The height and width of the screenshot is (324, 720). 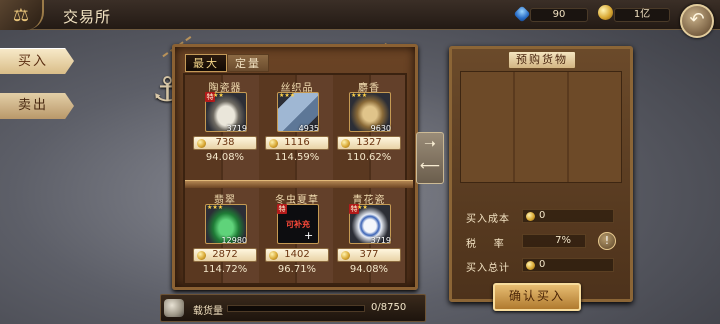 I want to click on gem-icon, so click(x=522, y=14).